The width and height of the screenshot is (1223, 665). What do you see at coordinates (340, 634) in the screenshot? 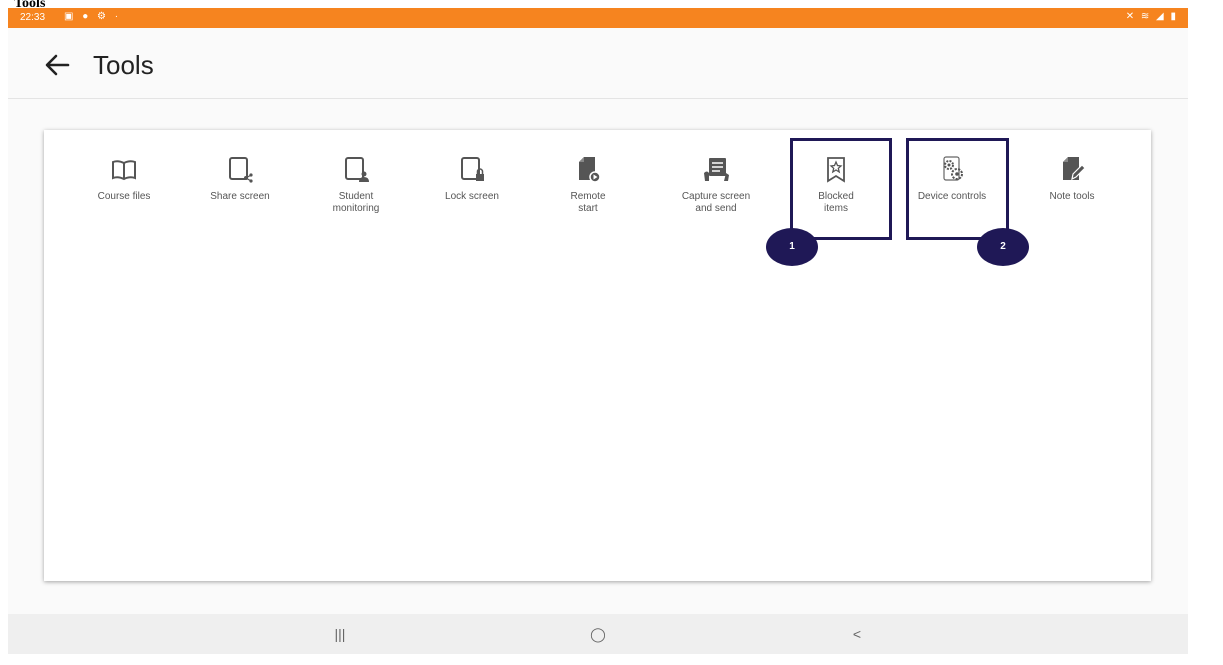
I see `recent-apps-button: |||` at bounding box center [340, 634].